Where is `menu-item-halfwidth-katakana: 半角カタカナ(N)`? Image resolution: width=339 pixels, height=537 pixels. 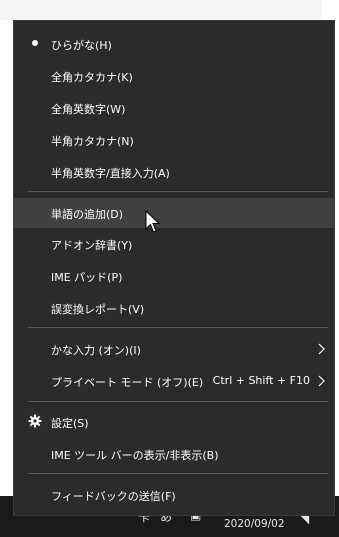
menu-item-halfwidth-katakana: 半角カタカナ(N) is located at coordinates (174, 140).